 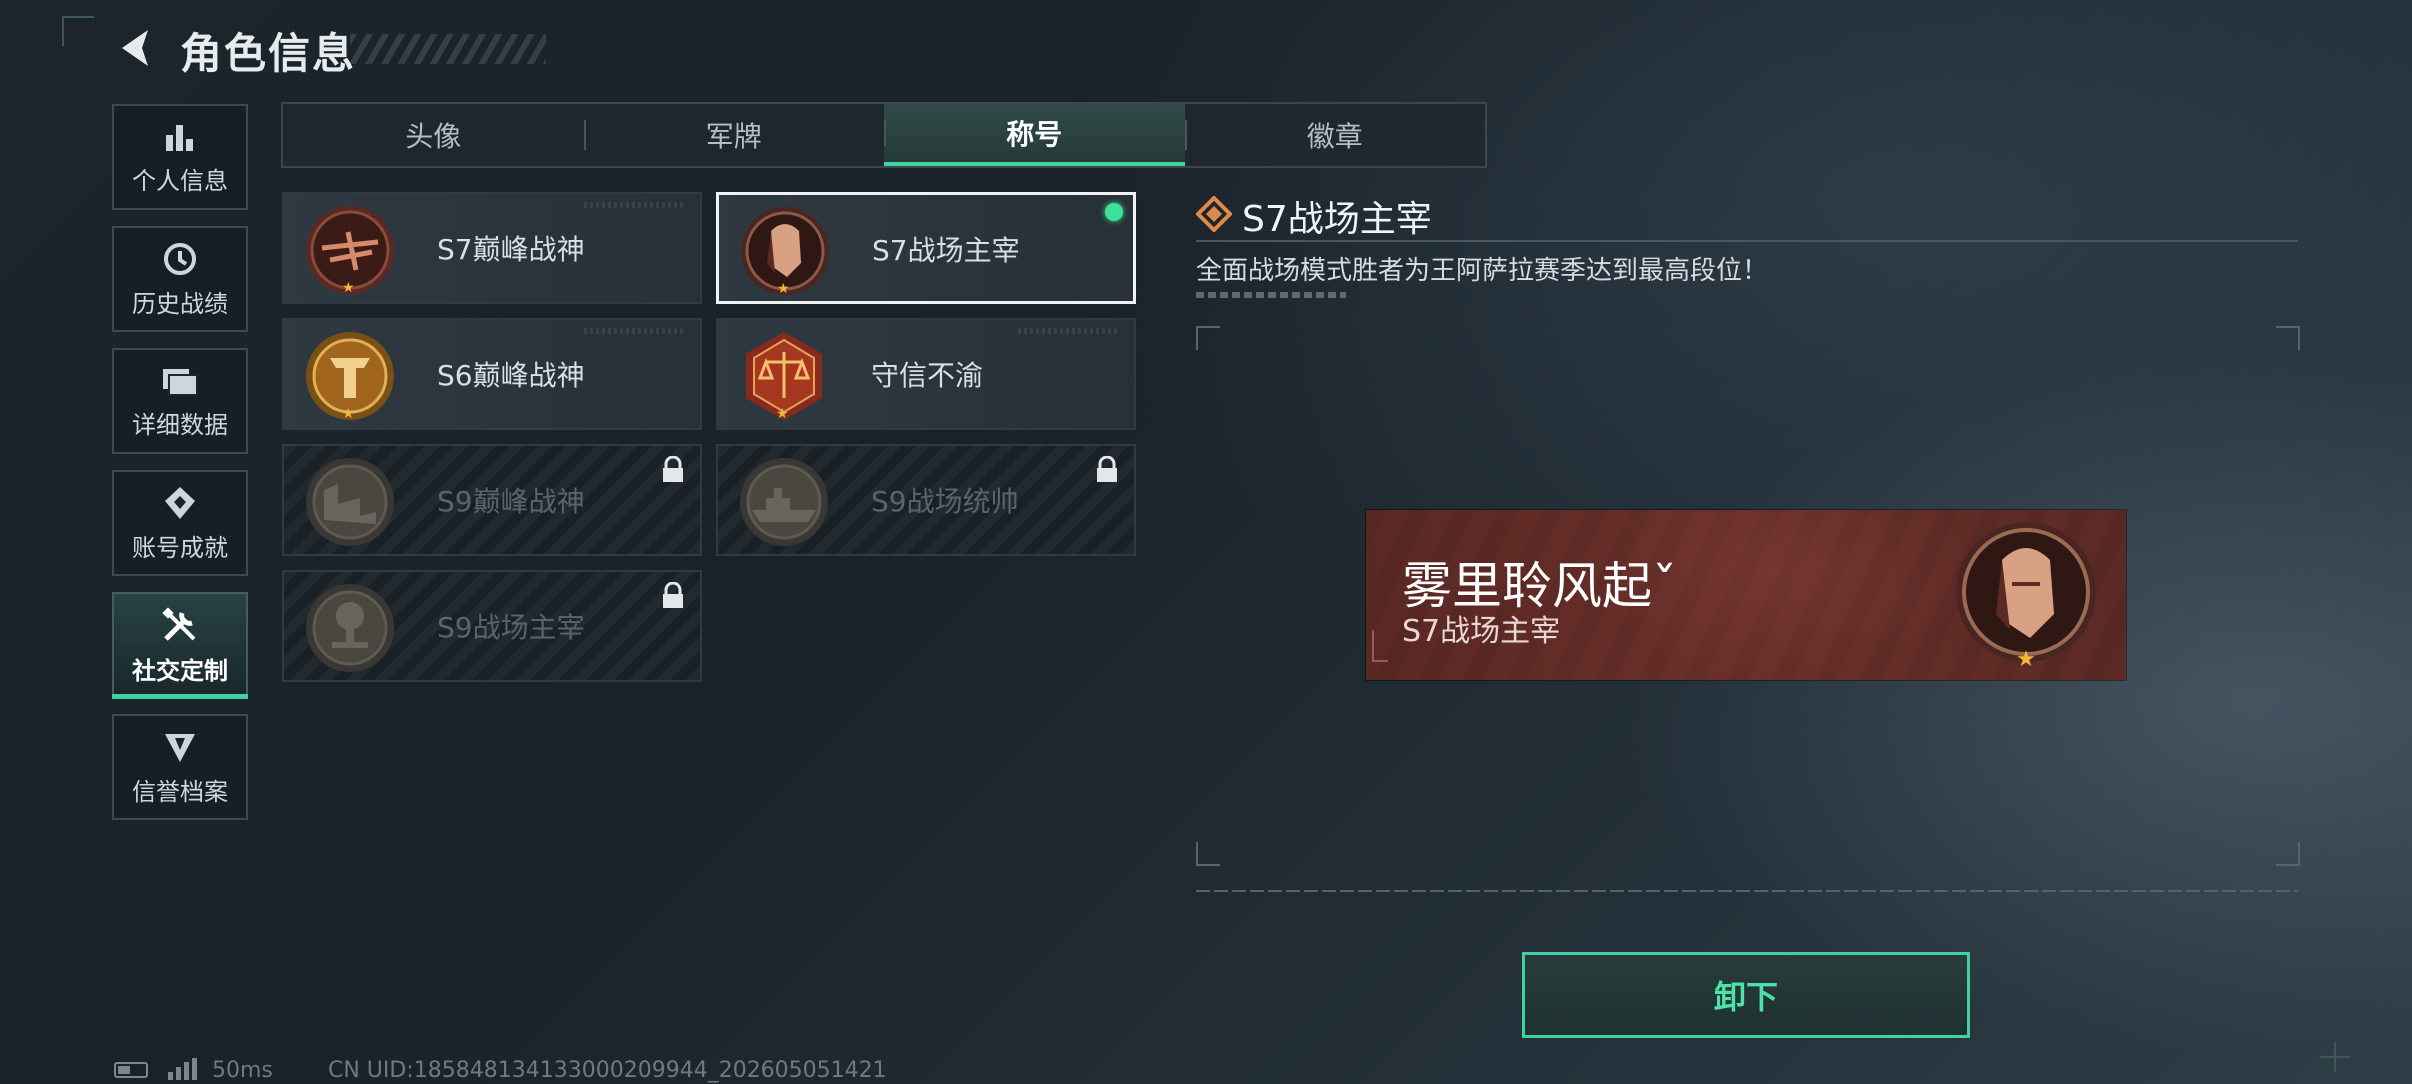 I want to click on preview-title: S7战场主宰, so click(x=1481, y=631).